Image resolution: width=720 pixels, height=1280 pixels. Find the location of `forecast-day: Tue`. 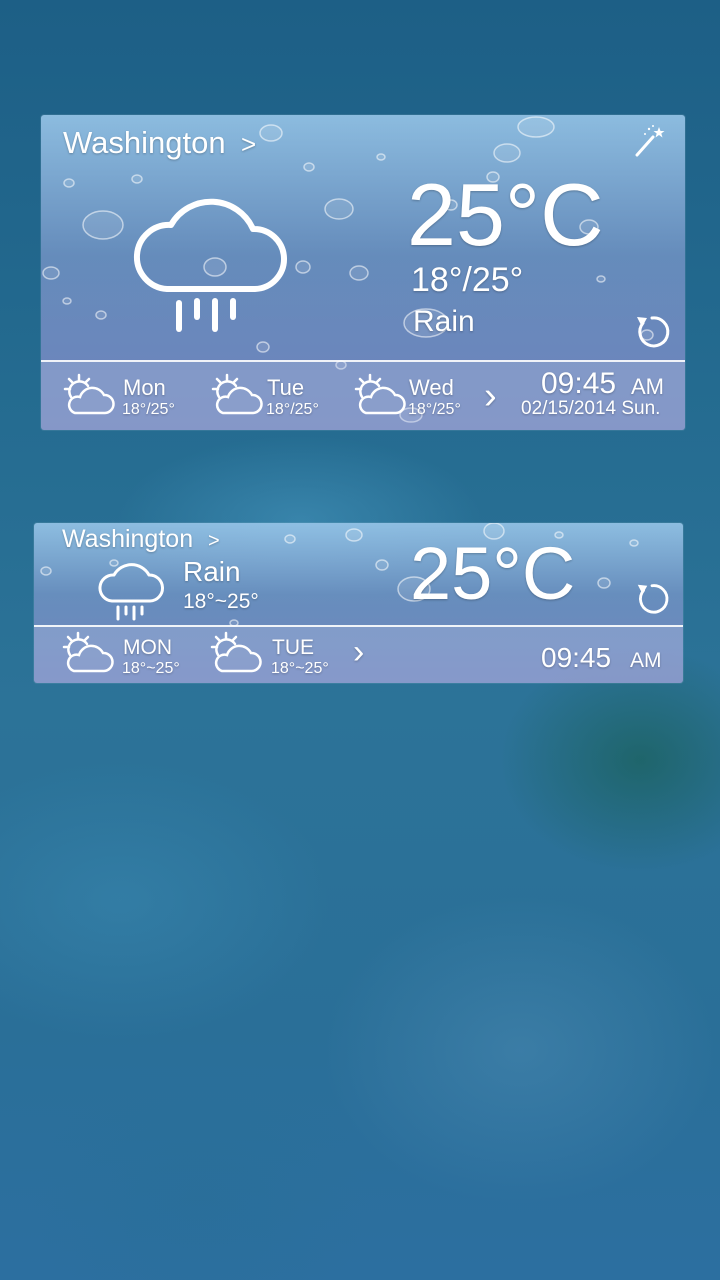

forecast-day: Tue is located at coordinates (286, 387).